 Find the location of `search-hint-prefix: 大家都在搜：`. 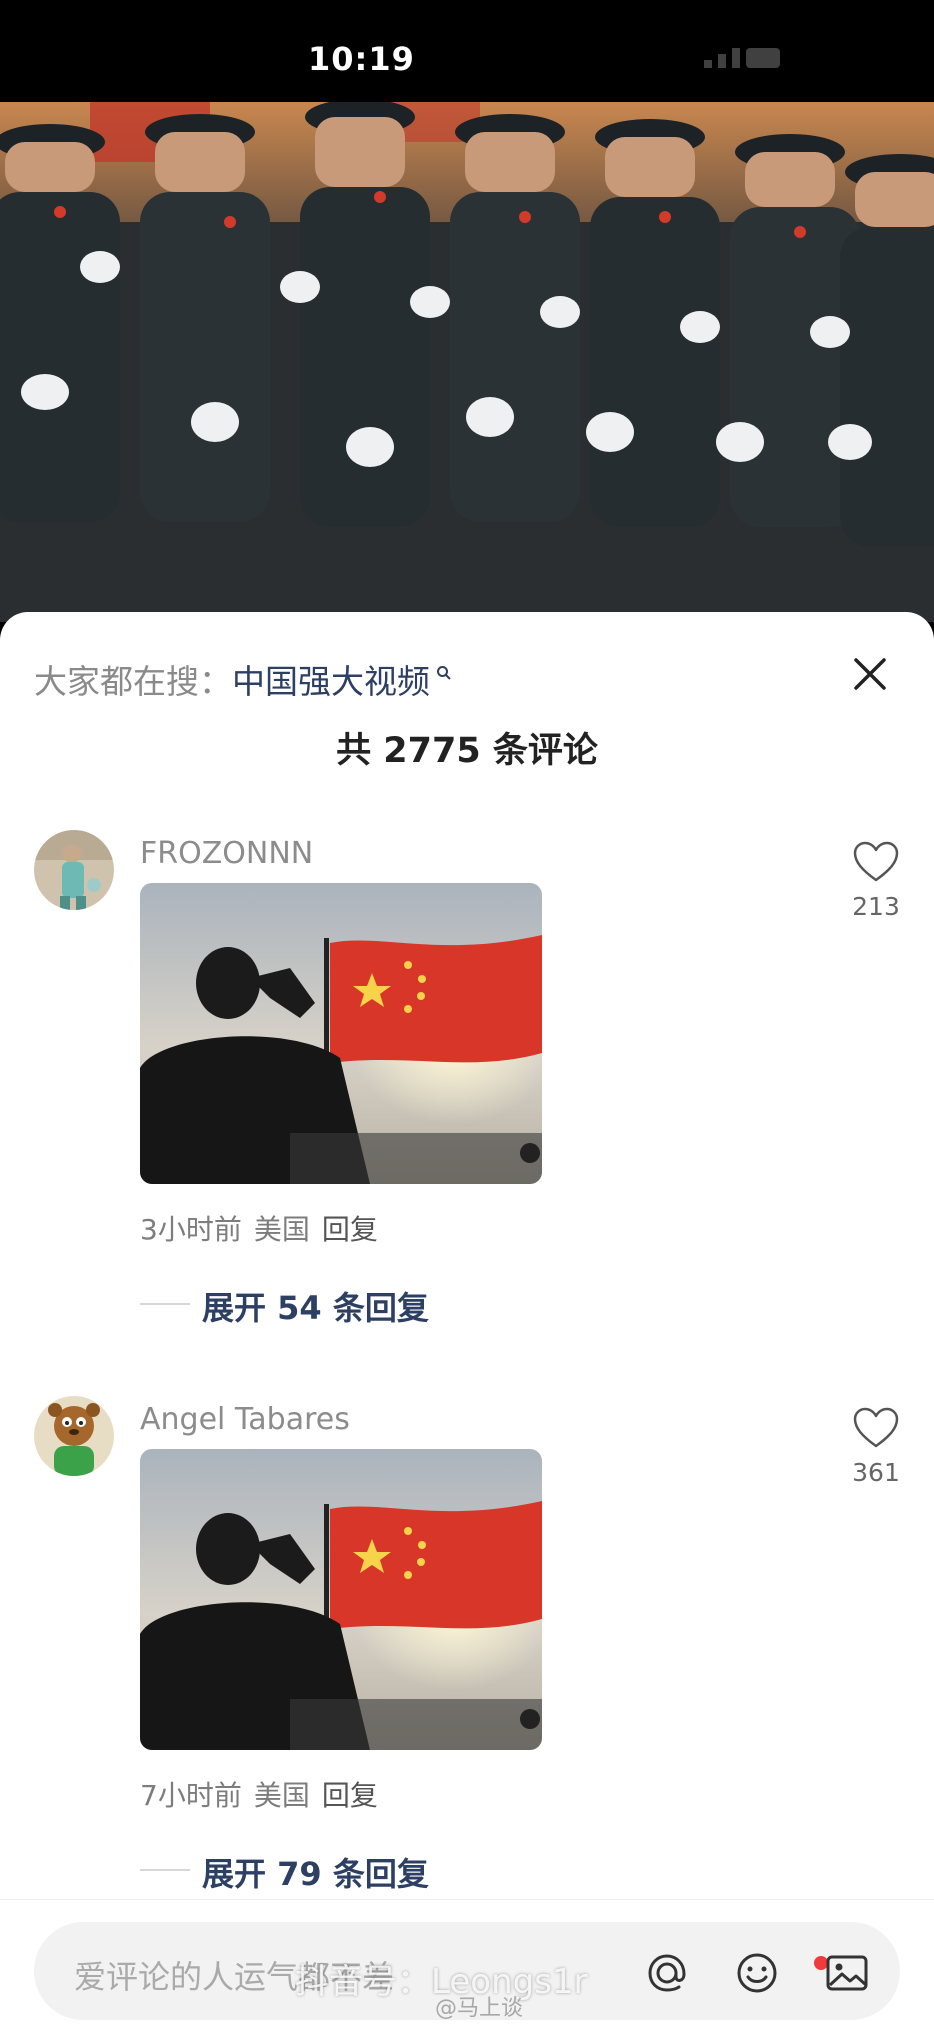

search-hint-prefix: 大家都在搜： is located at coordinates (133, 681).